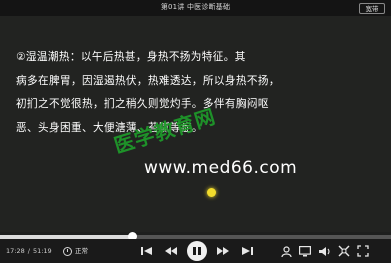 The image size is (391, 263). Describe the element at coordinates (221, 168) in the screenshot. I see `watermark-url: www.med66.com` at that location.